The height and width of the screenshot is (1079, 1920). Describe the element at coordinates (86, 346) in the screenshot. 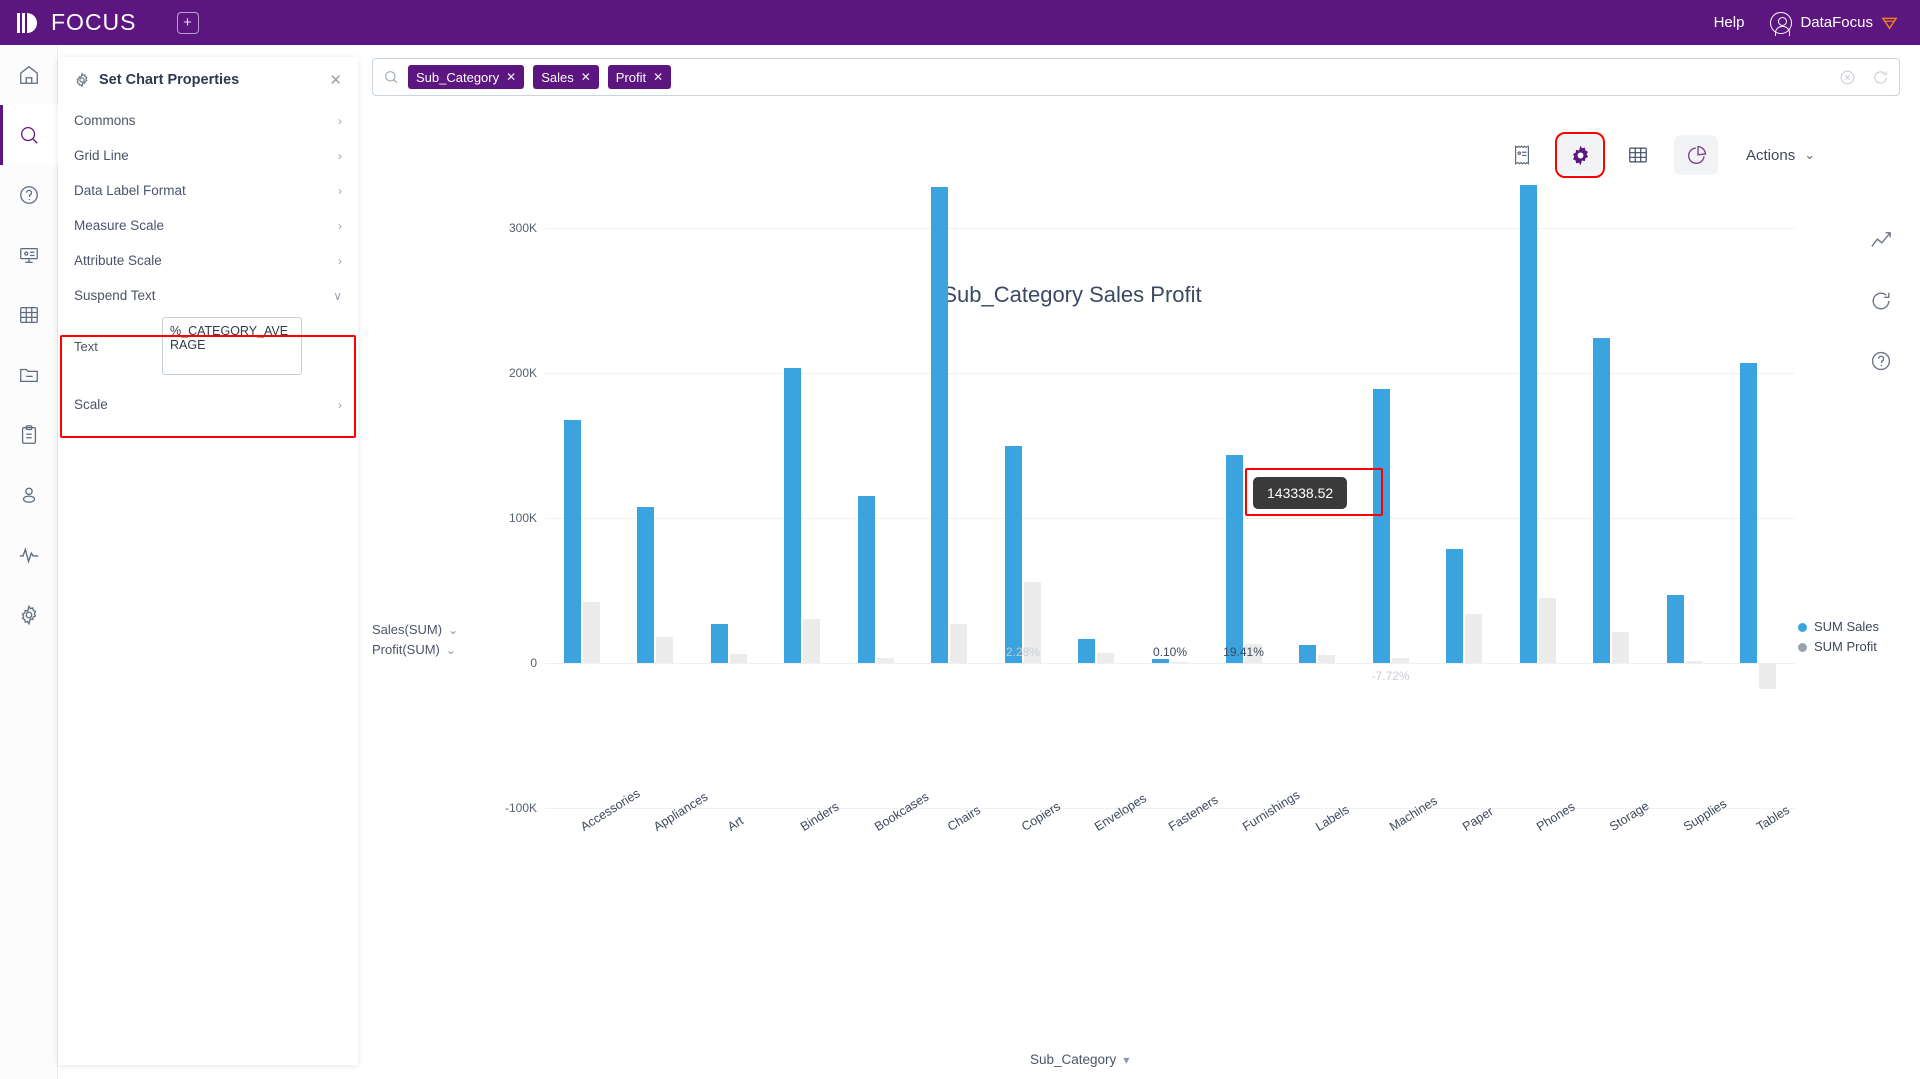

I see `suspend-text-field-label: Text` at that location.